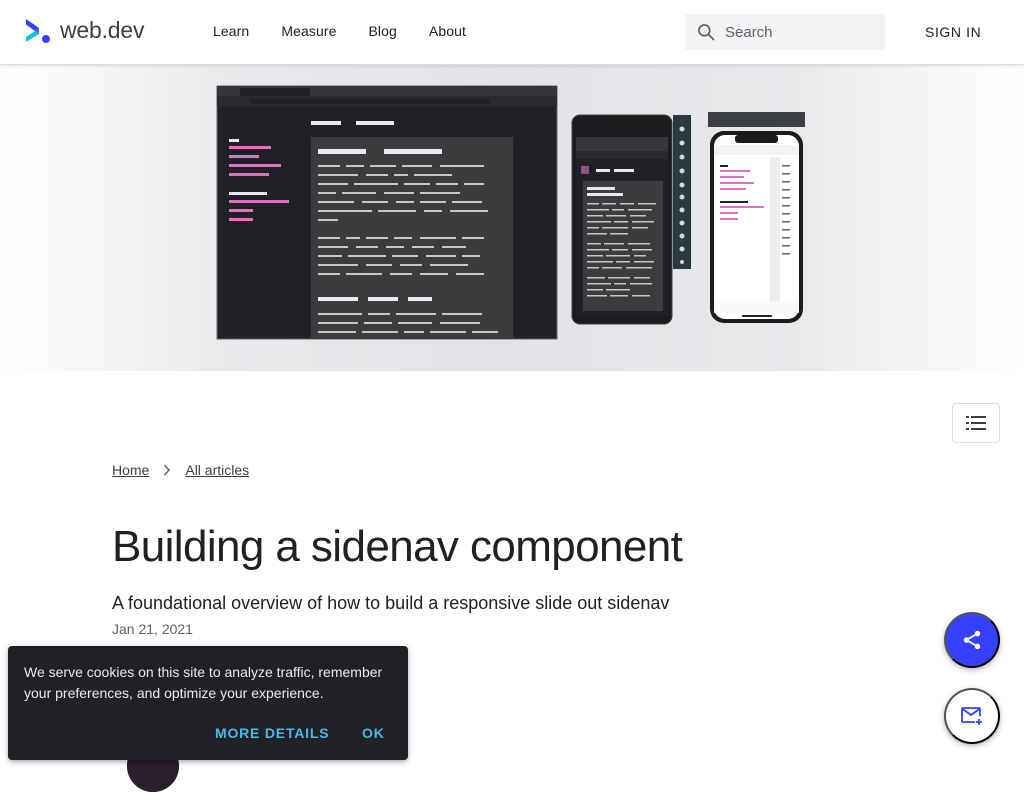  Describe the element at coordinates (512, 32) in the screenshot. I see `site-header: web.dev Learn Measure Blog About SIGN IN` at that location.